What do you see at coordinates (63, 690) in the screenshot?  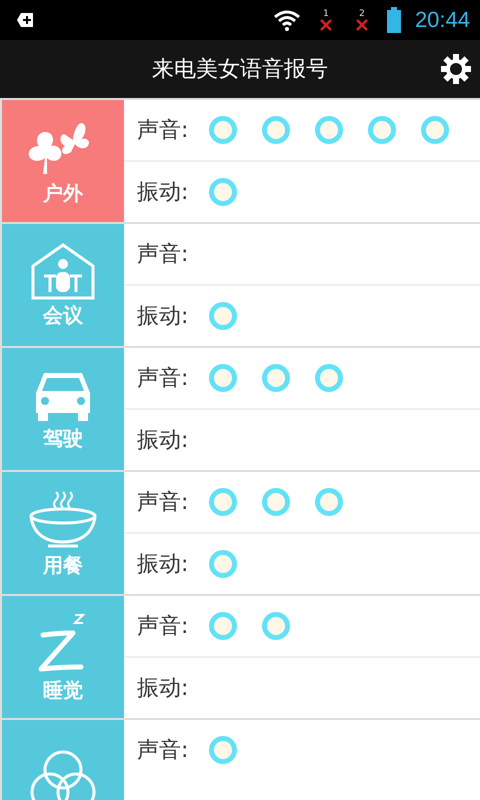 I see `mode-name: 睡觉` at bounding box center [63, 690].